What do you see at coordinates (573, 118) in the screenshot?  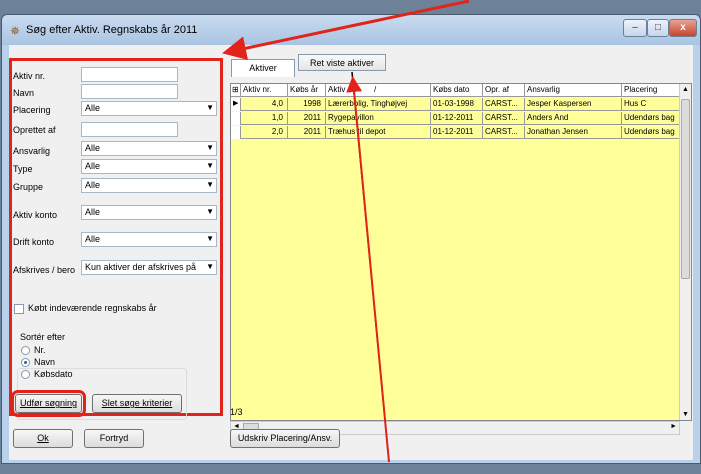 I see `table-cell: Anders And` at bounding box center [573, 118].